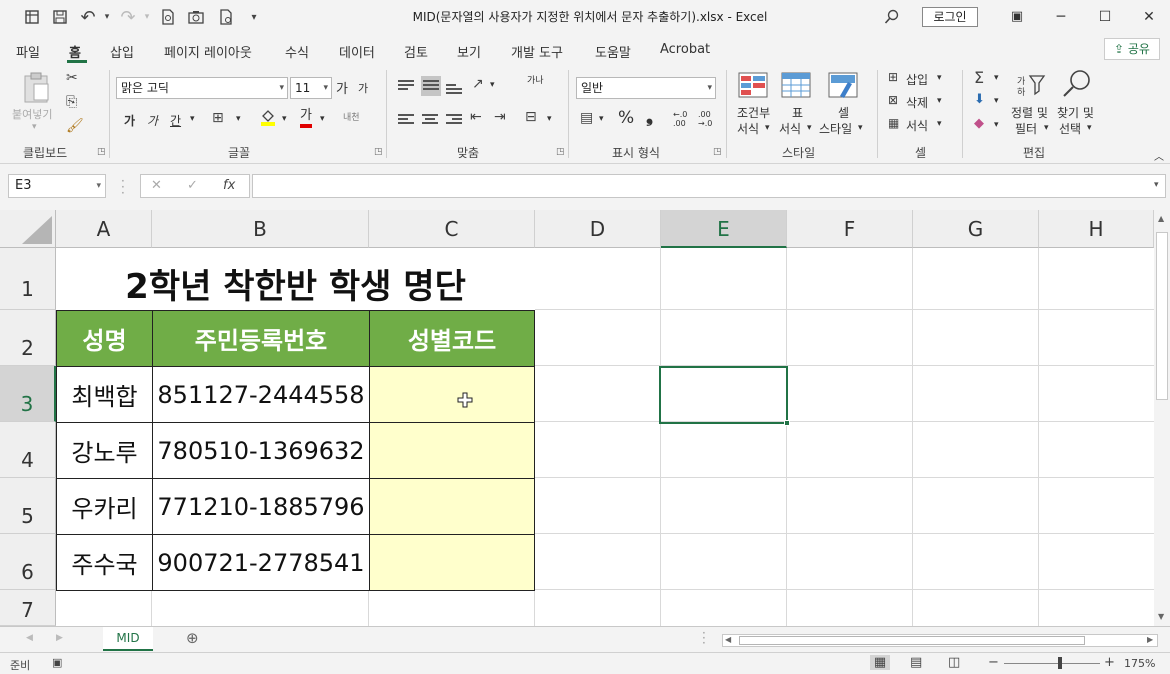 This screenshot has height=674, width=1170. Describe the element at coordinates (351, 116) in the screenshot. I see `phonetic-button: 내천` at that location.